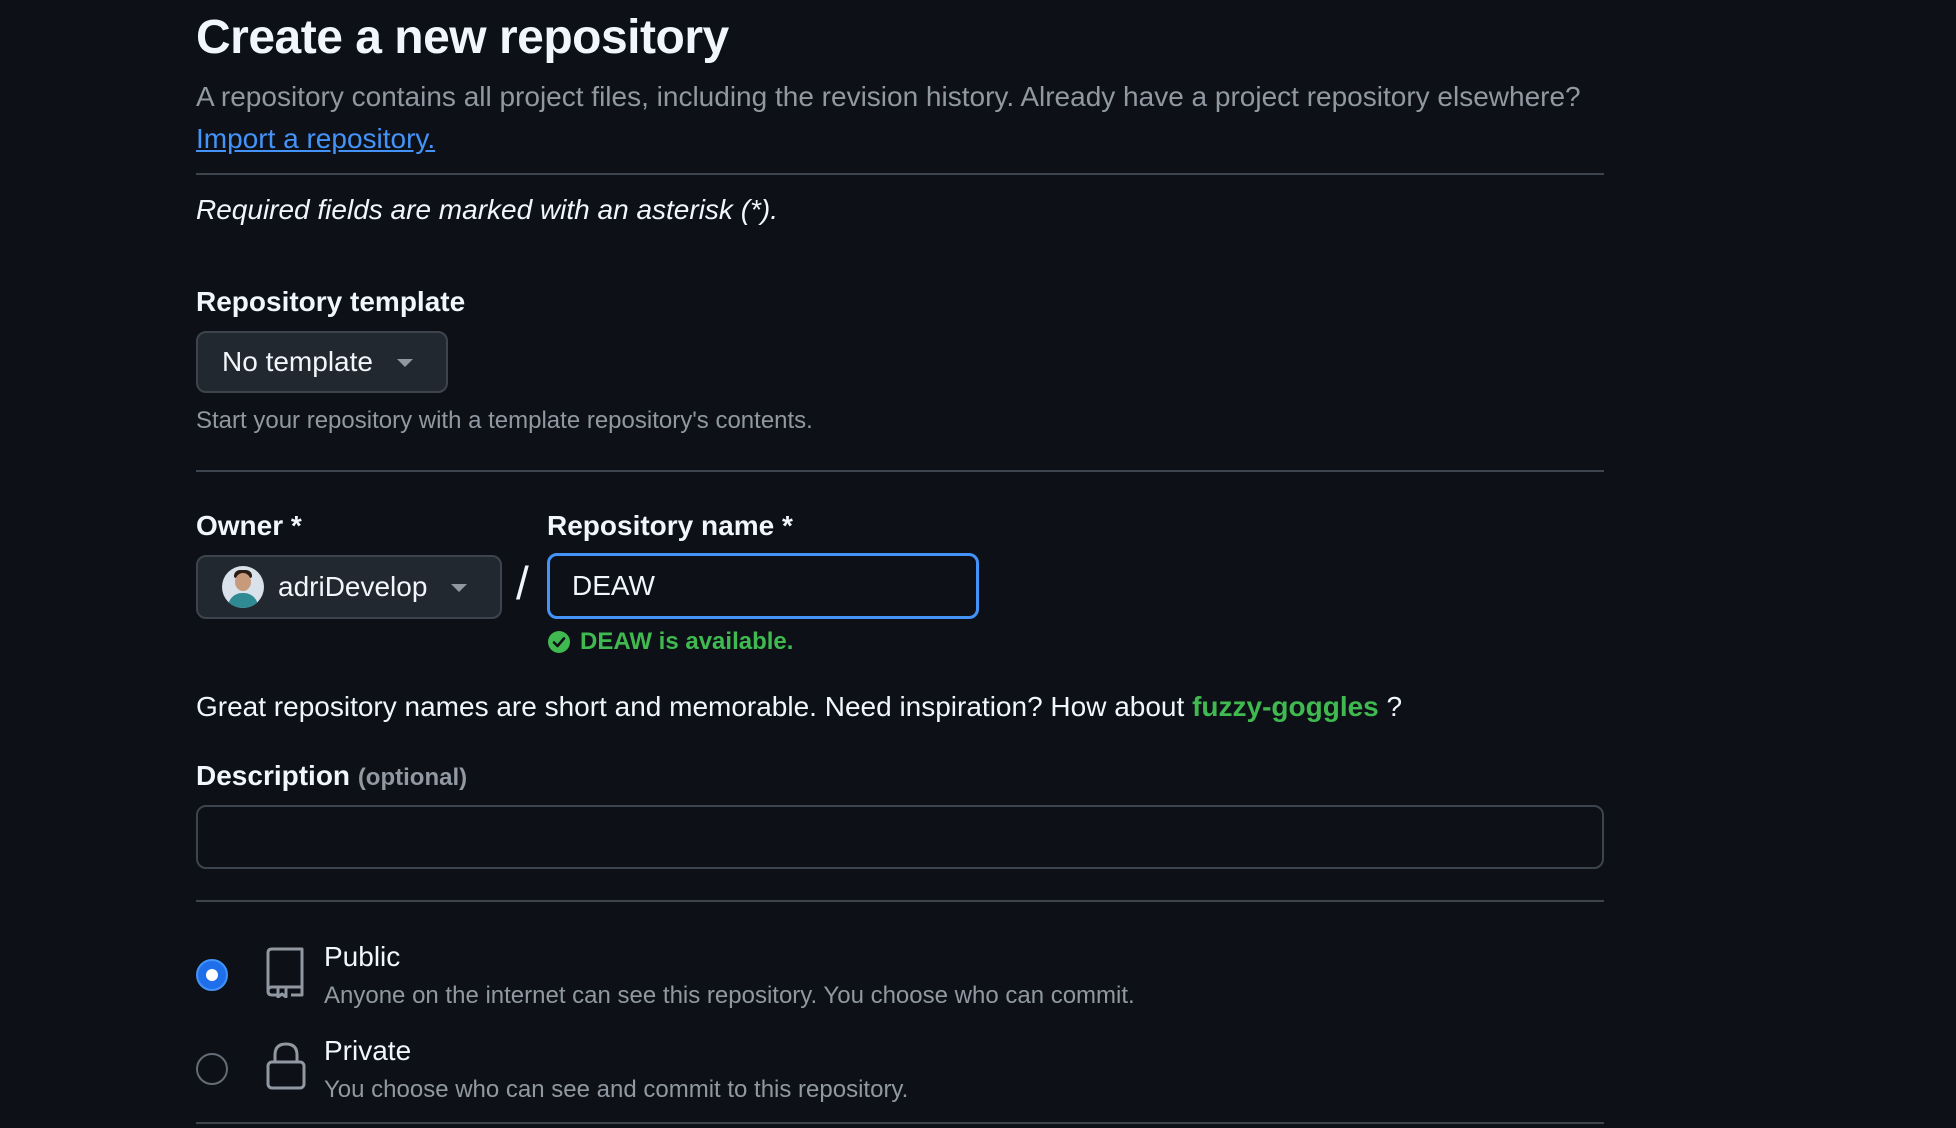  Describe the element at coordinates (687, 641) in the screenshot. I see `availability-text: DEAW is available.` at that location.